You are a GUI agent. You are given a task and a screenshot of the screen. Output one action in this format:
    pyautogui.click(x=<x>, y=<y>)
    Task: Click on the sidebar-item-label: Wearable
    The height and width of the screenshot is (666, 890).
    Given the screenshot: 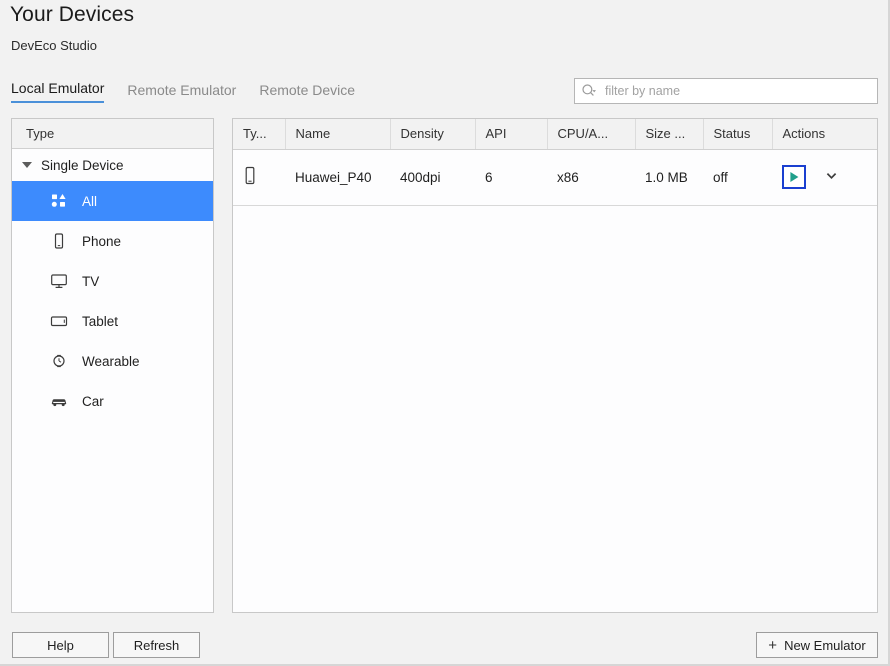 What is the action you would take?
    pyautogui.click(x=111, y=361)
    